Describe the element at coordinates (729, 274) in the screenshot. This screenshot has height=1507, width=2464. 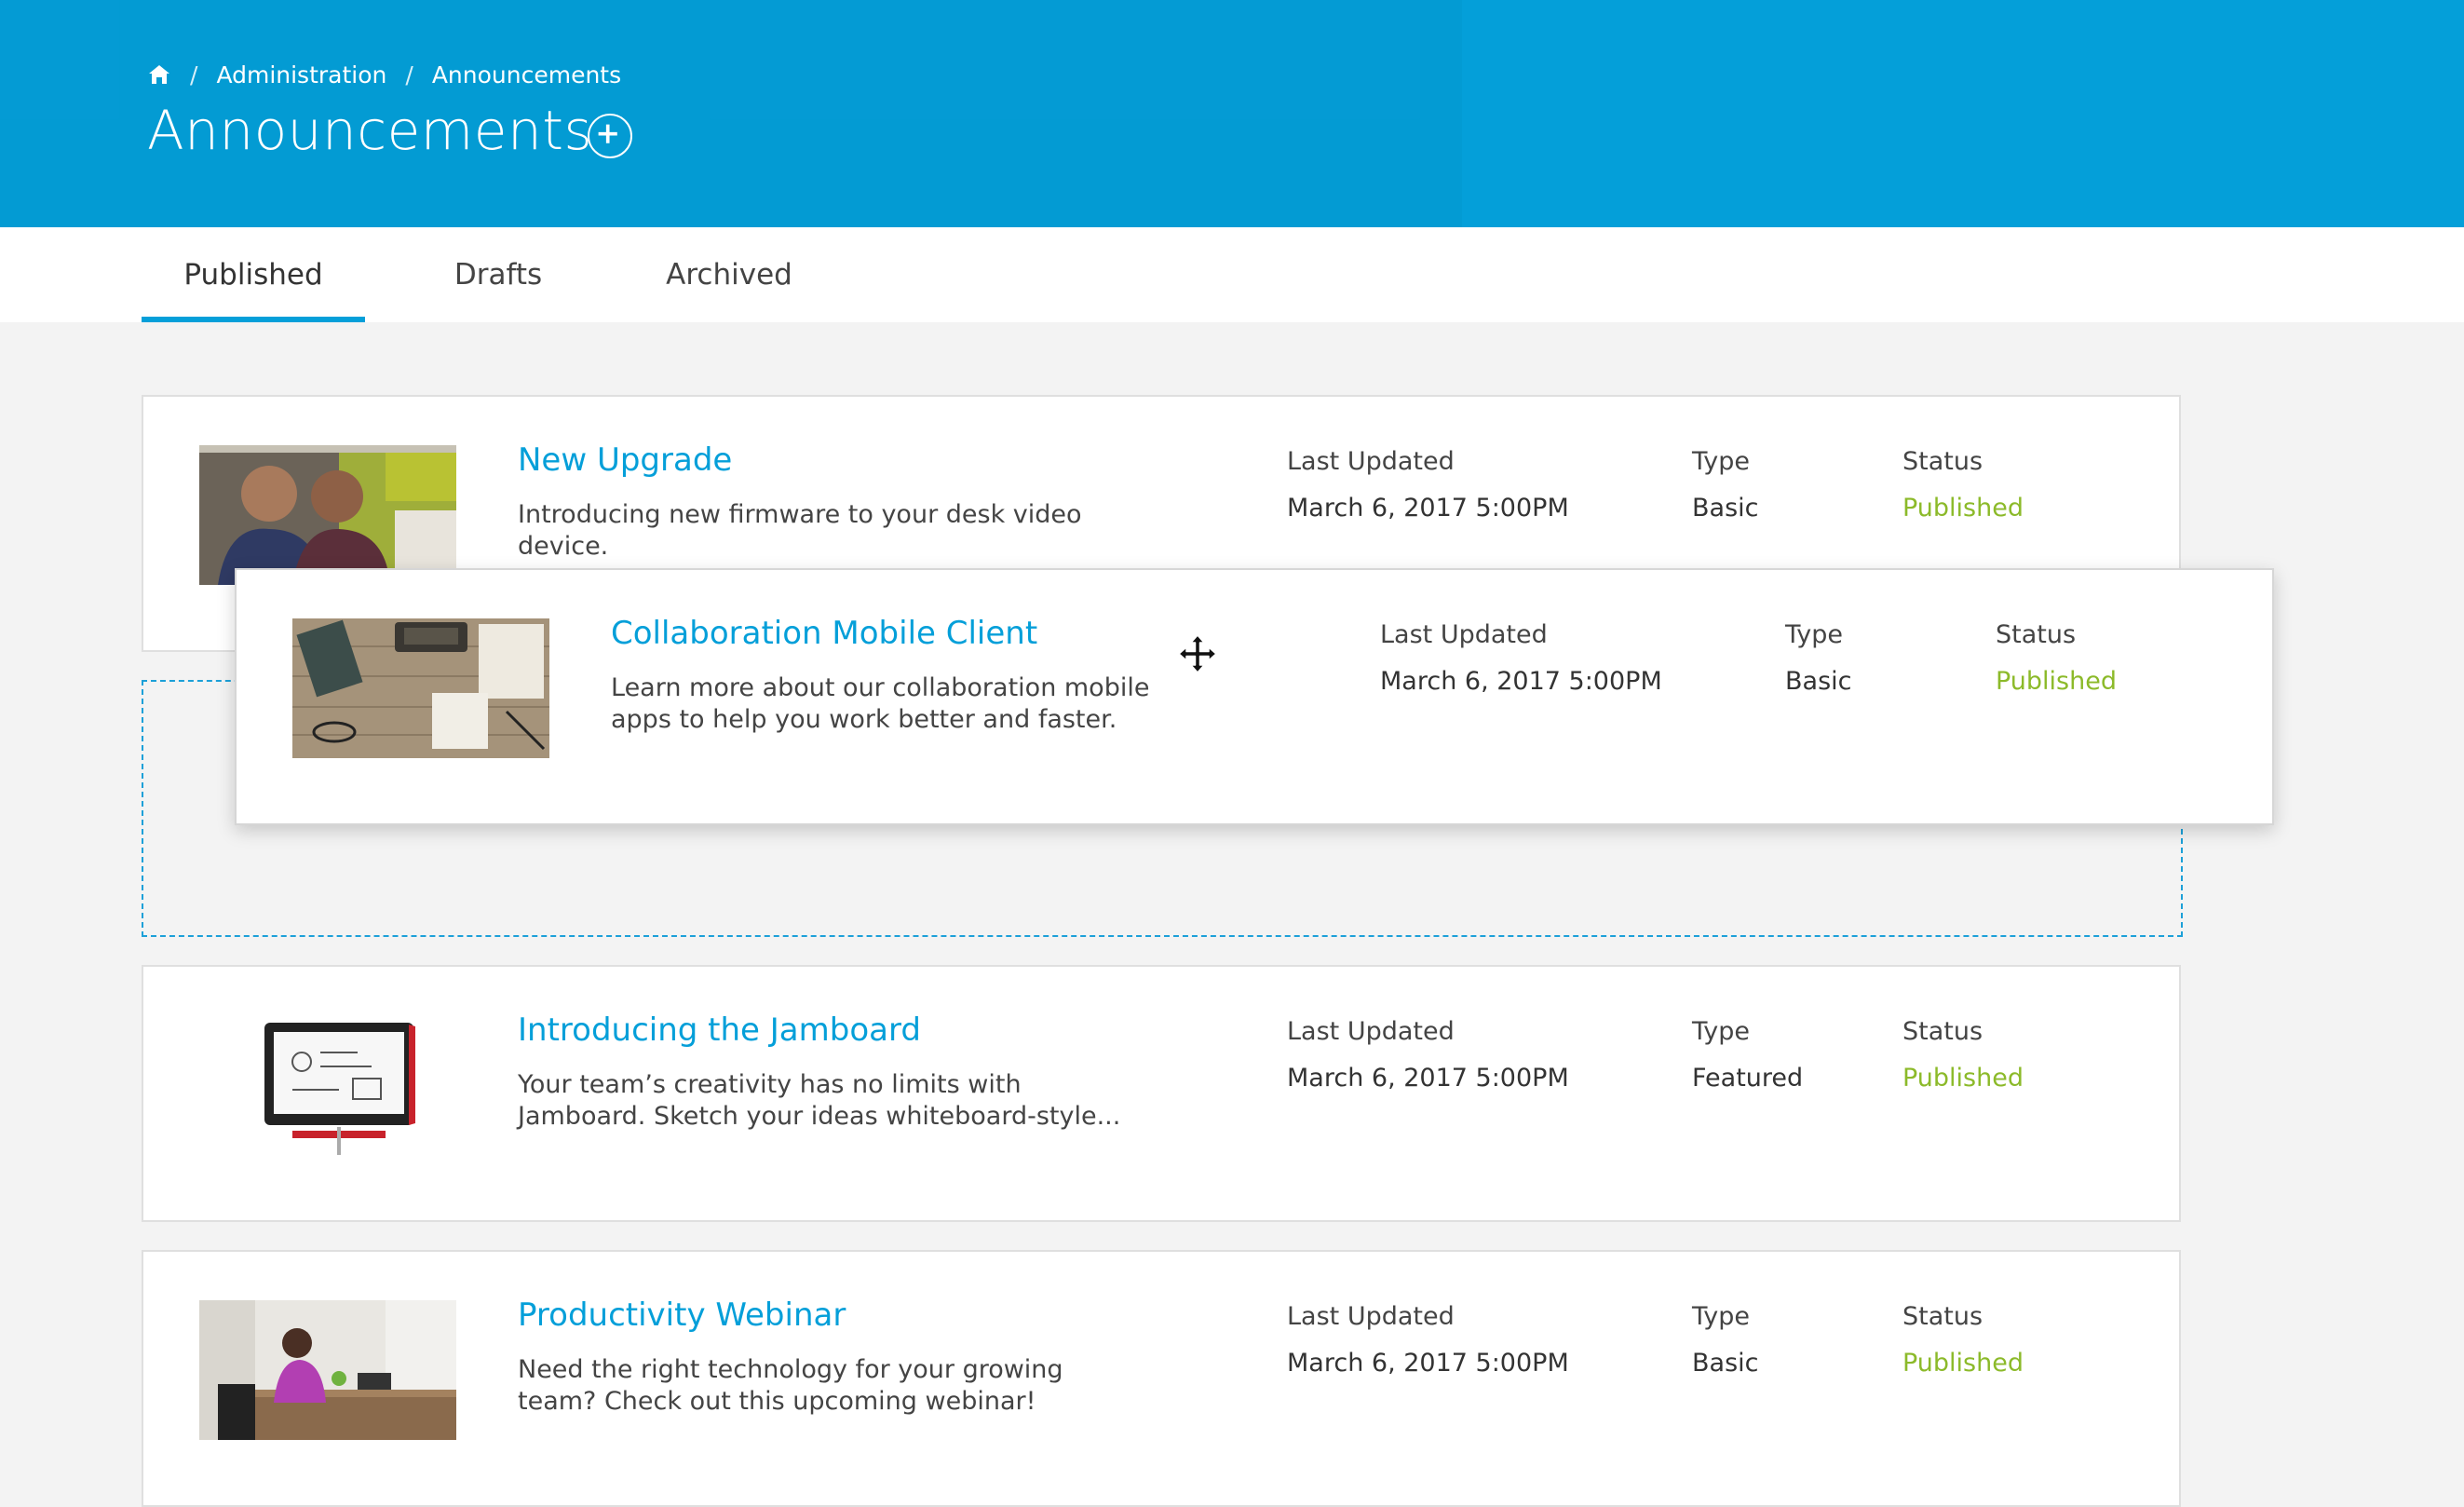
I see `tab-archived: Archived` at that location.